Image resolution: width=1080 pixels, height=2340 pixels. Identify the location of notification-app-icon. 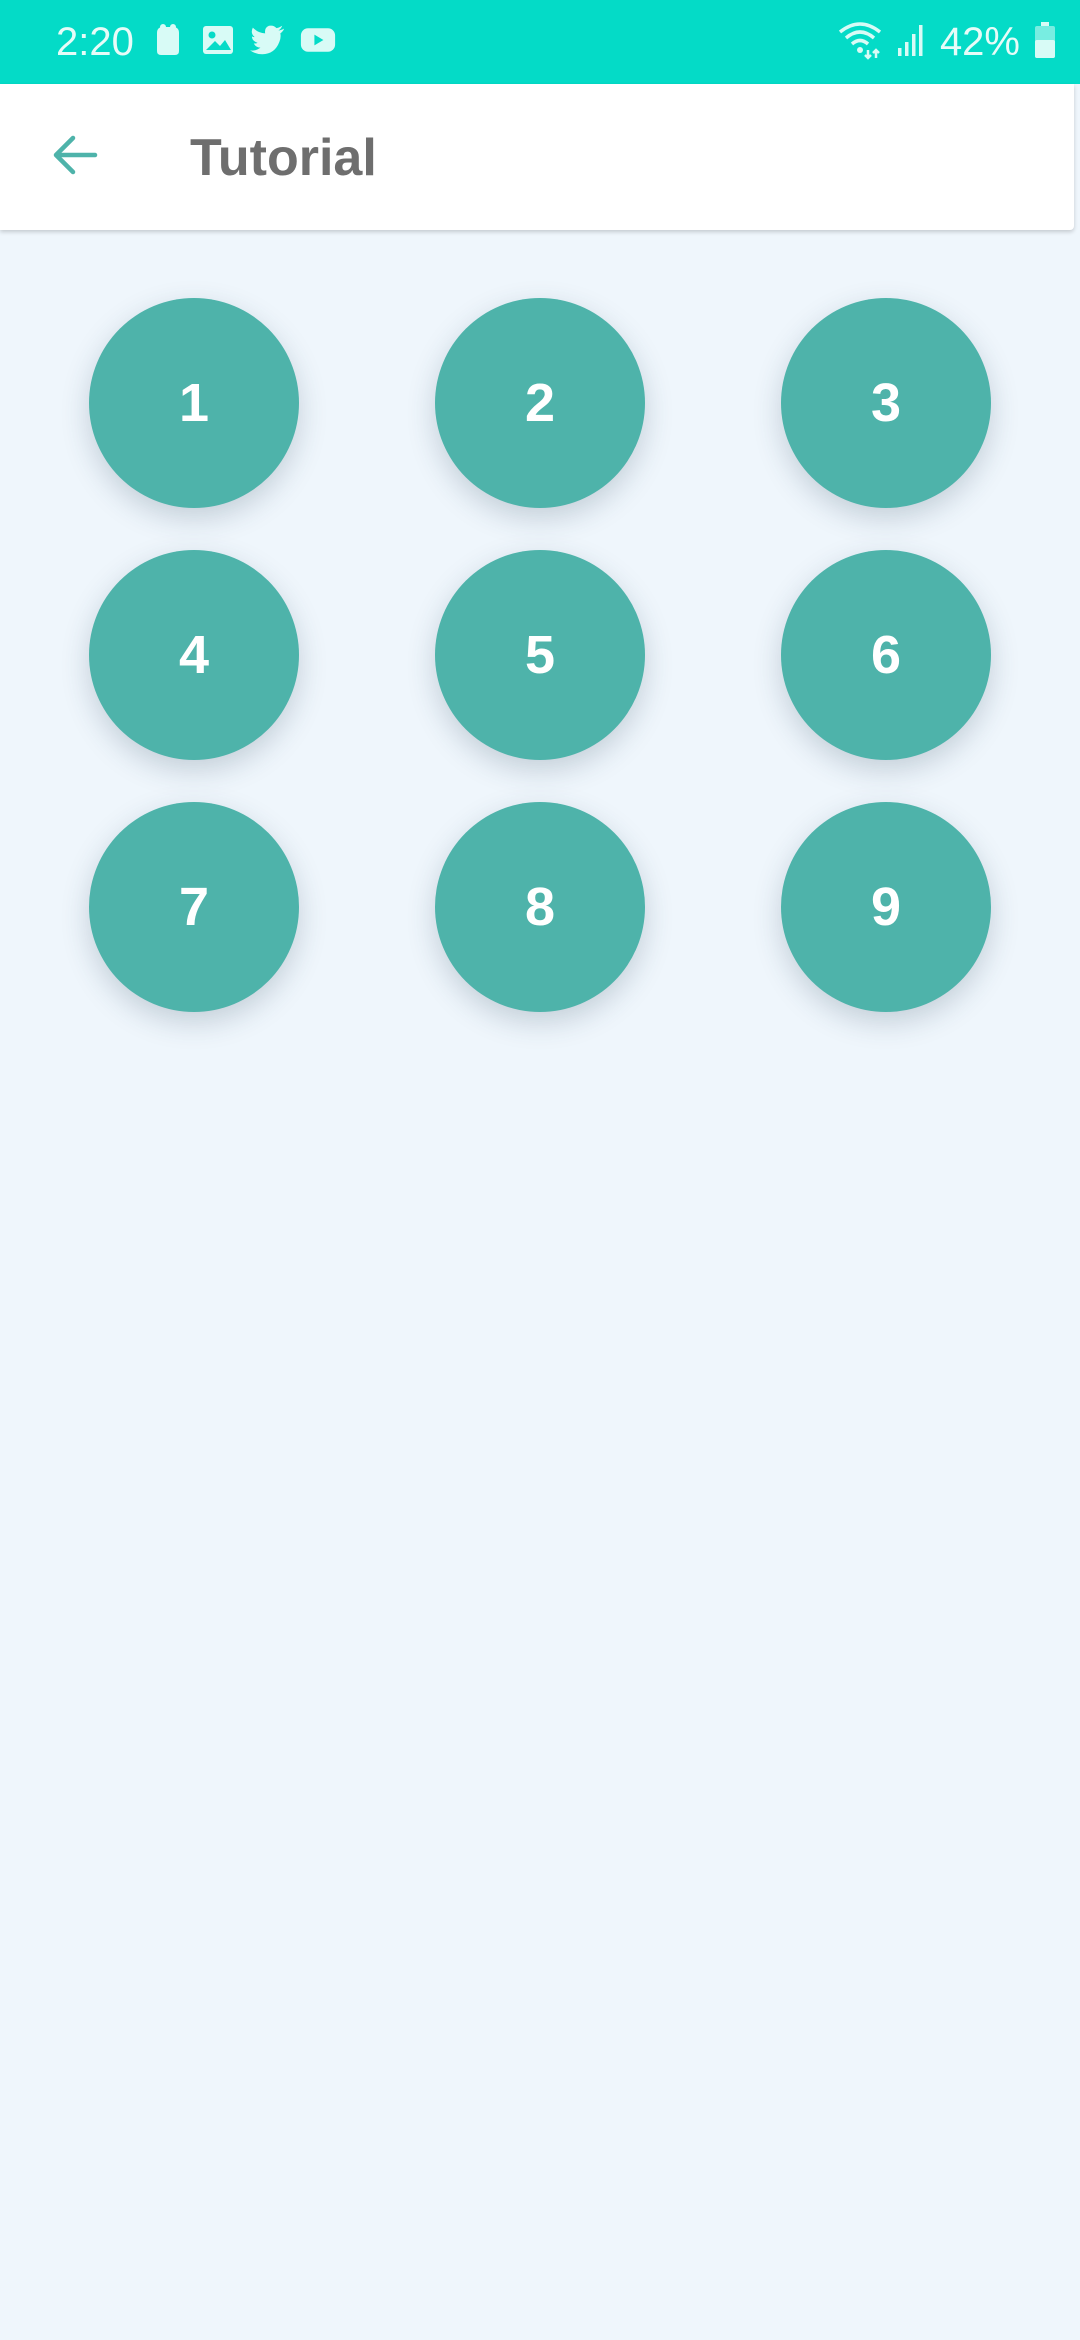
(168, 40).